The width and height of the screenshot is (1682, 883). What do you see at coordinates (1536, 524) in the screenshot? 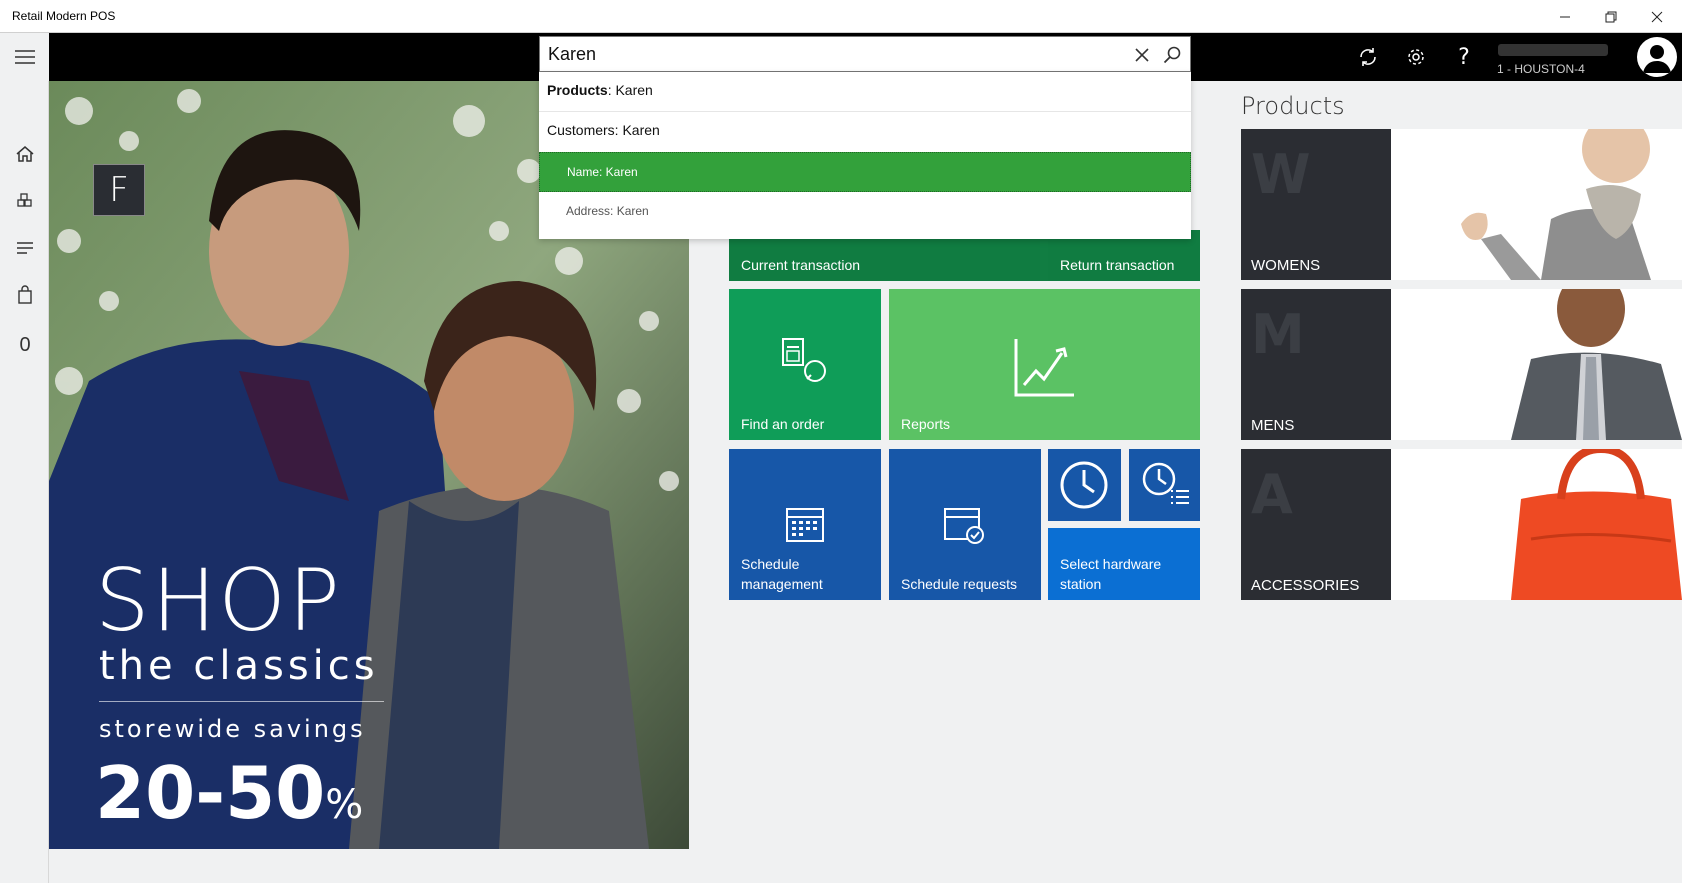
I see `bag-photo` at bounding box center [1536, 524].